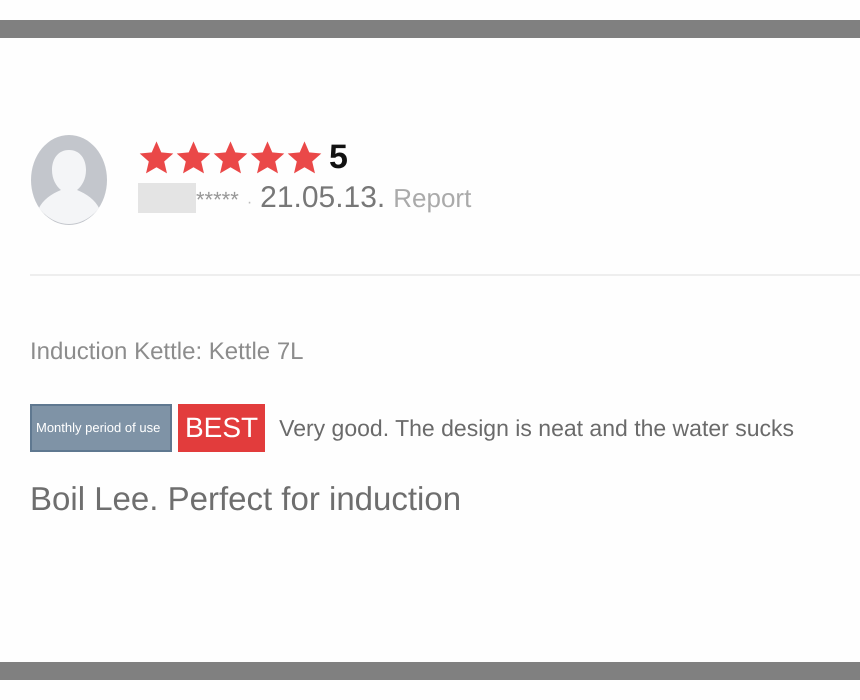 Image resolution: width=860 pixels, height=700 pixels. What do you see at coordinates (338, 157) in the screenshot?
I see `rating-score: 5` at bounding box center [338, 157].